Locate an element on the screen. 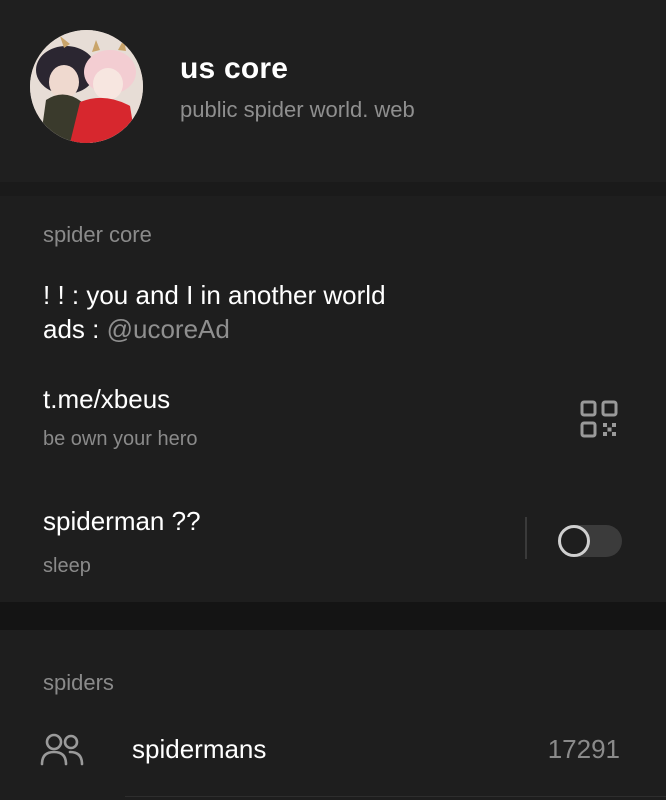 This screenshot has width=666, height=800. toggle-switch is located at coordinates (590, 541).